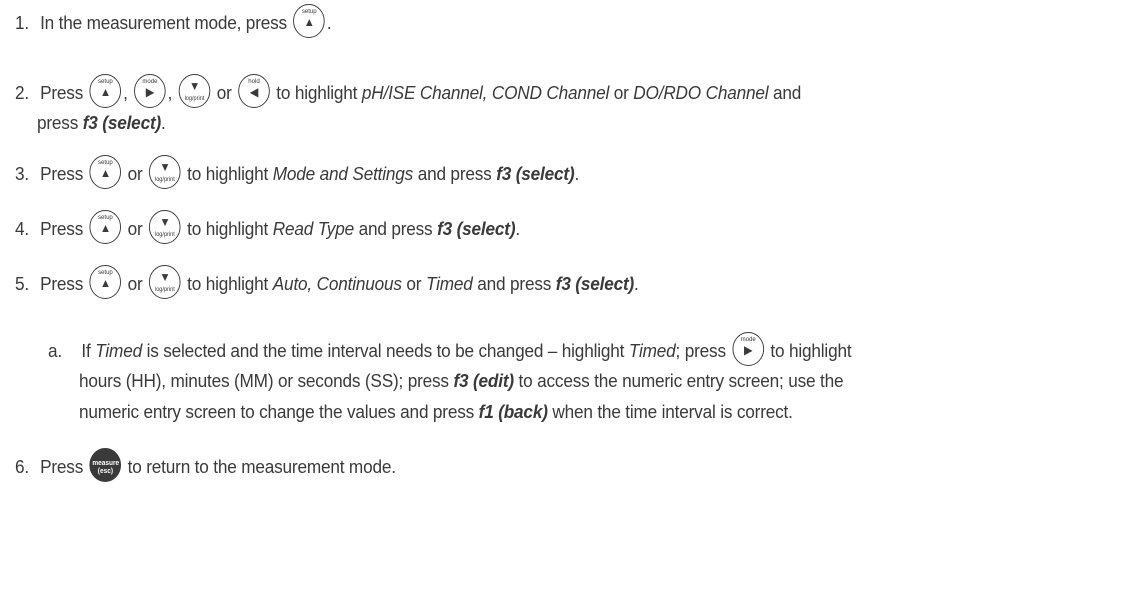 The height and width of the screenshot is (615, 1125). What do you see at coordinates (701, 92) in the screenshot?
I see `channel-option: DO/RDO Channel` at bounding box center [701, 92].